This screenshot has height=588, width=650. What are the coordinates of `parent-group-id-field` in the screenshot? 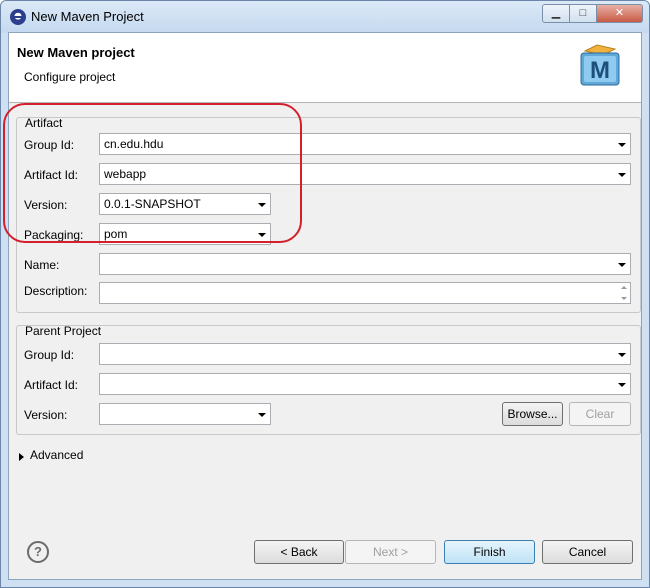 It's located at (365, 354).